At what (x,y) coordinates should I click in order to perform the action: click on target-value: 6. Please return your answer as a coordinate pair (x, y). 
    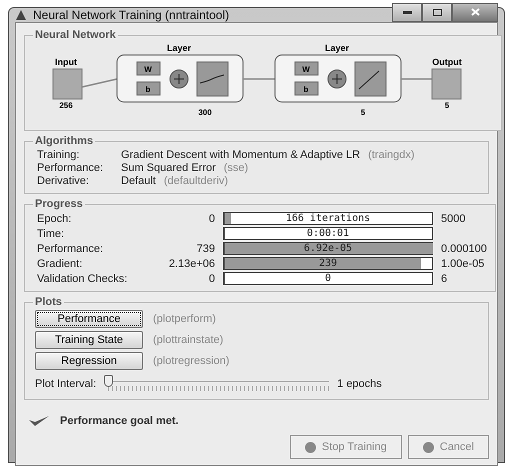
    Looking at the image, I should click on (444, 278).